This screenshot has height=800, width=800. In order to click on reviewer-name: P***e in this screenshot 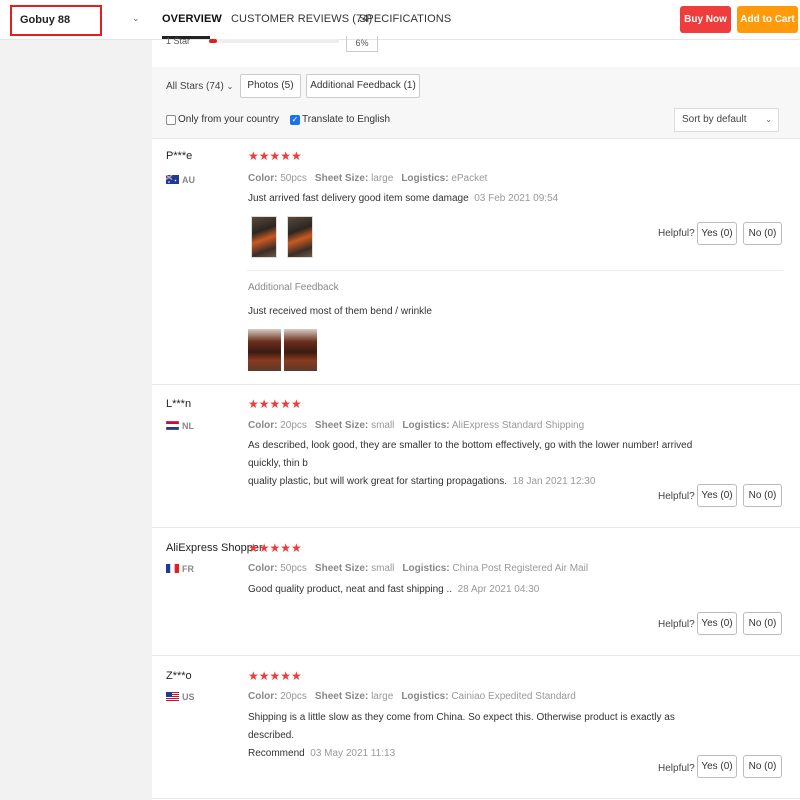, I will do `click(179, 156)`.